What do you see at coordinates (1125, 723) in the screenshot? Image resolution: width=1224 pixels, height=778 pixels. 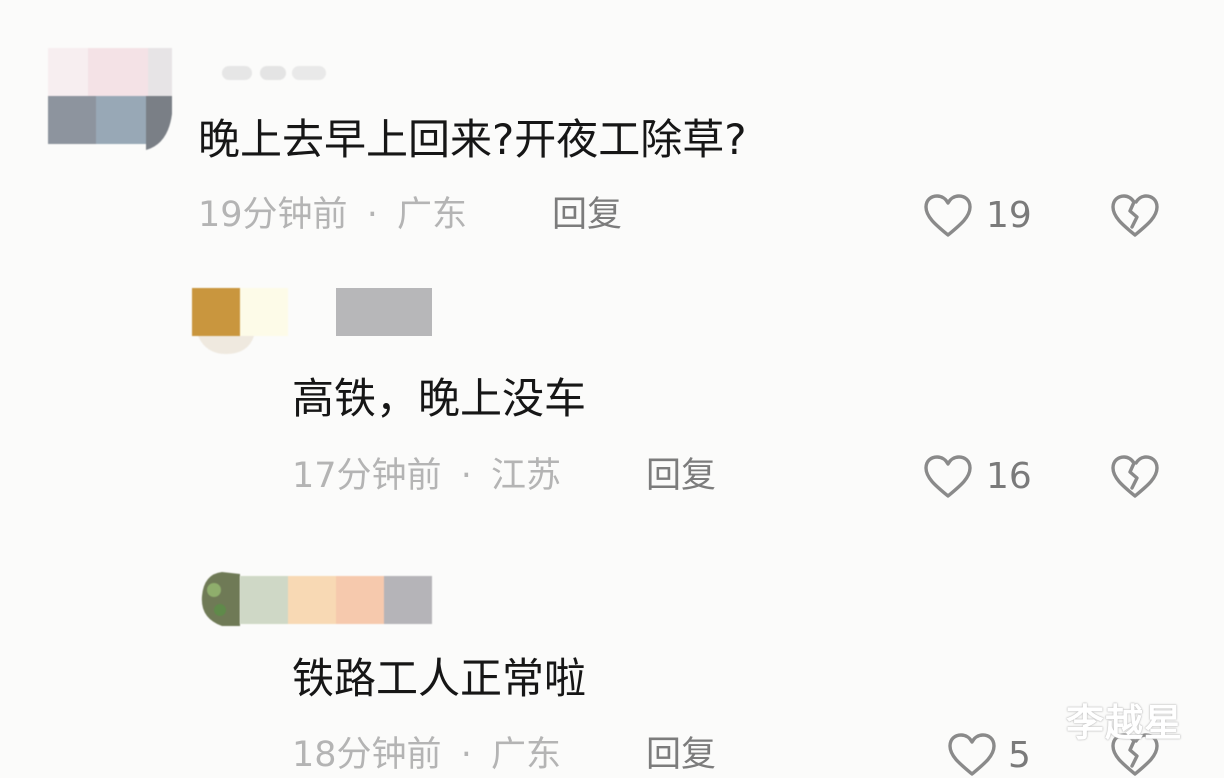 I see `watermark-text: 李越星` at bounding box center [1125, 723].